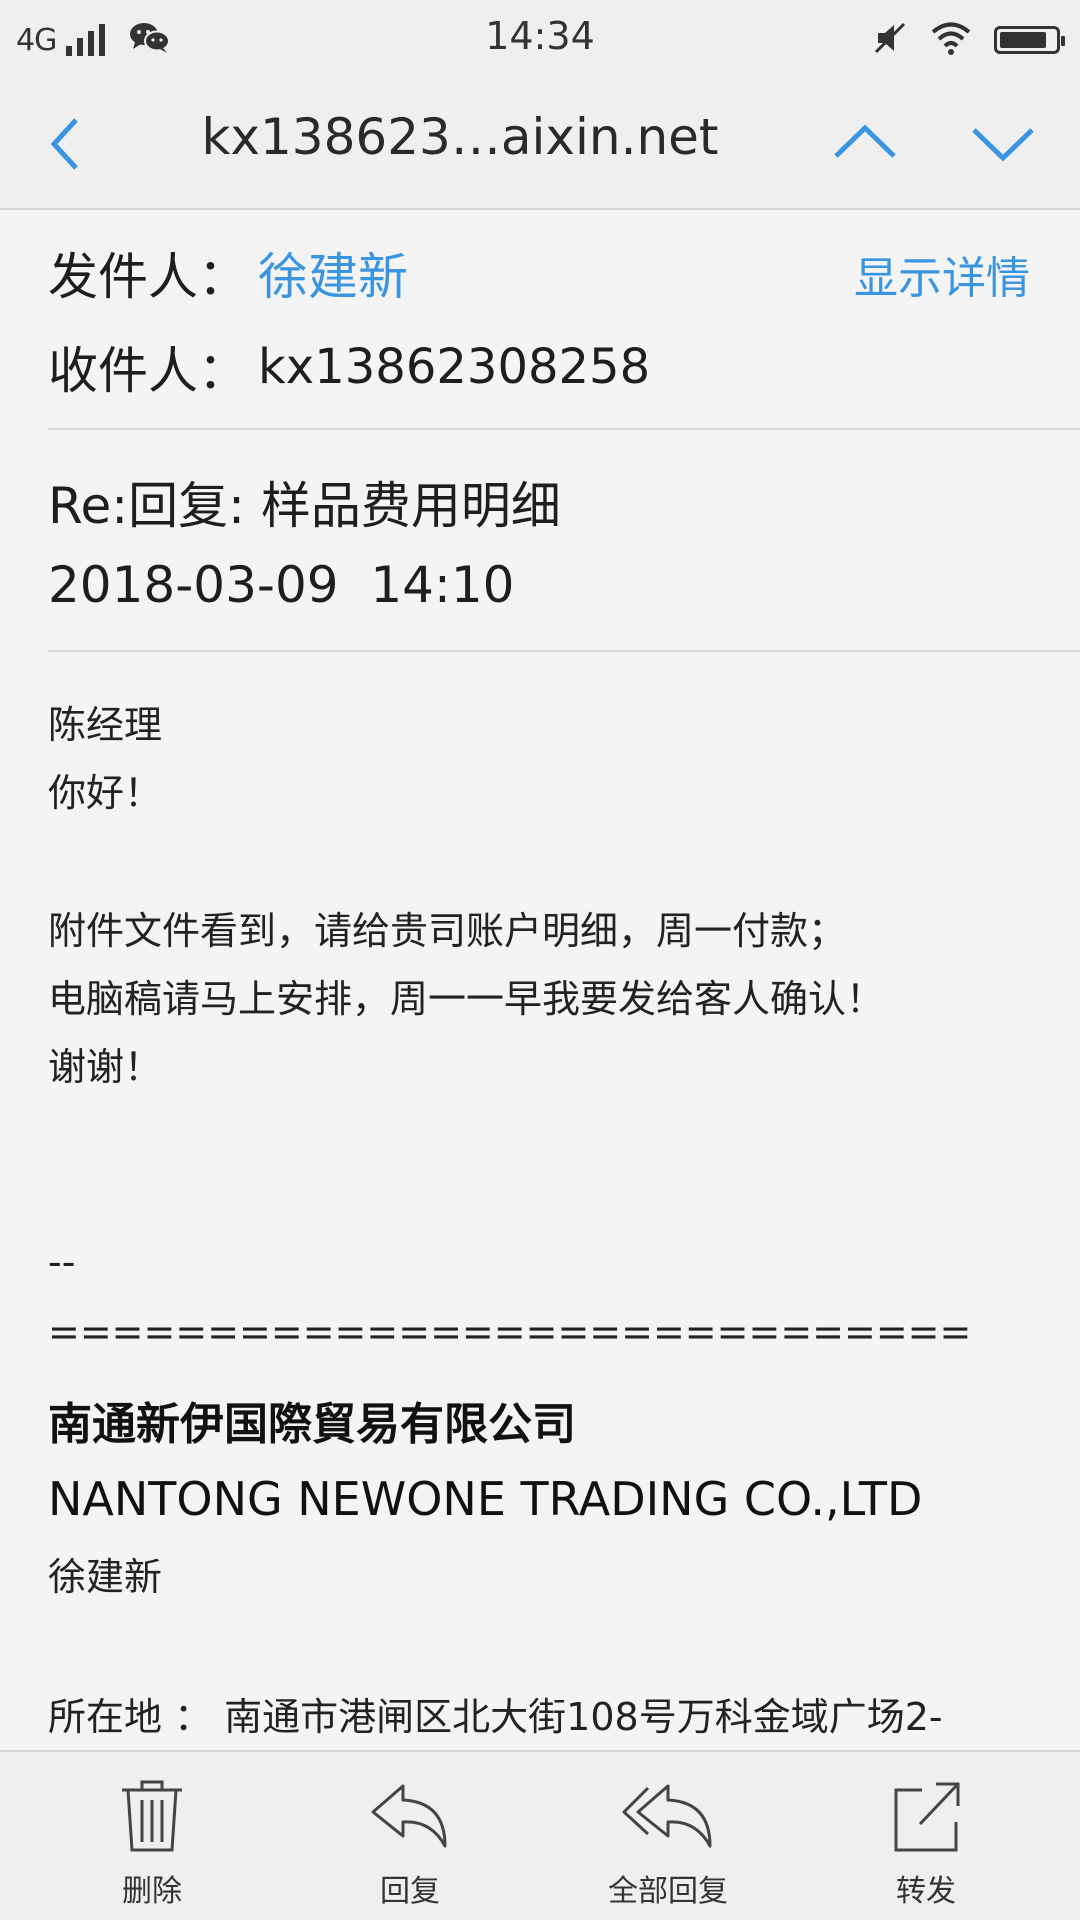 This screenshot has width=1080, height=1920. What do you see at coordinates (152, 1816) in the screenshot?
I see `trash-icon` at bounding box center [152, 1816].